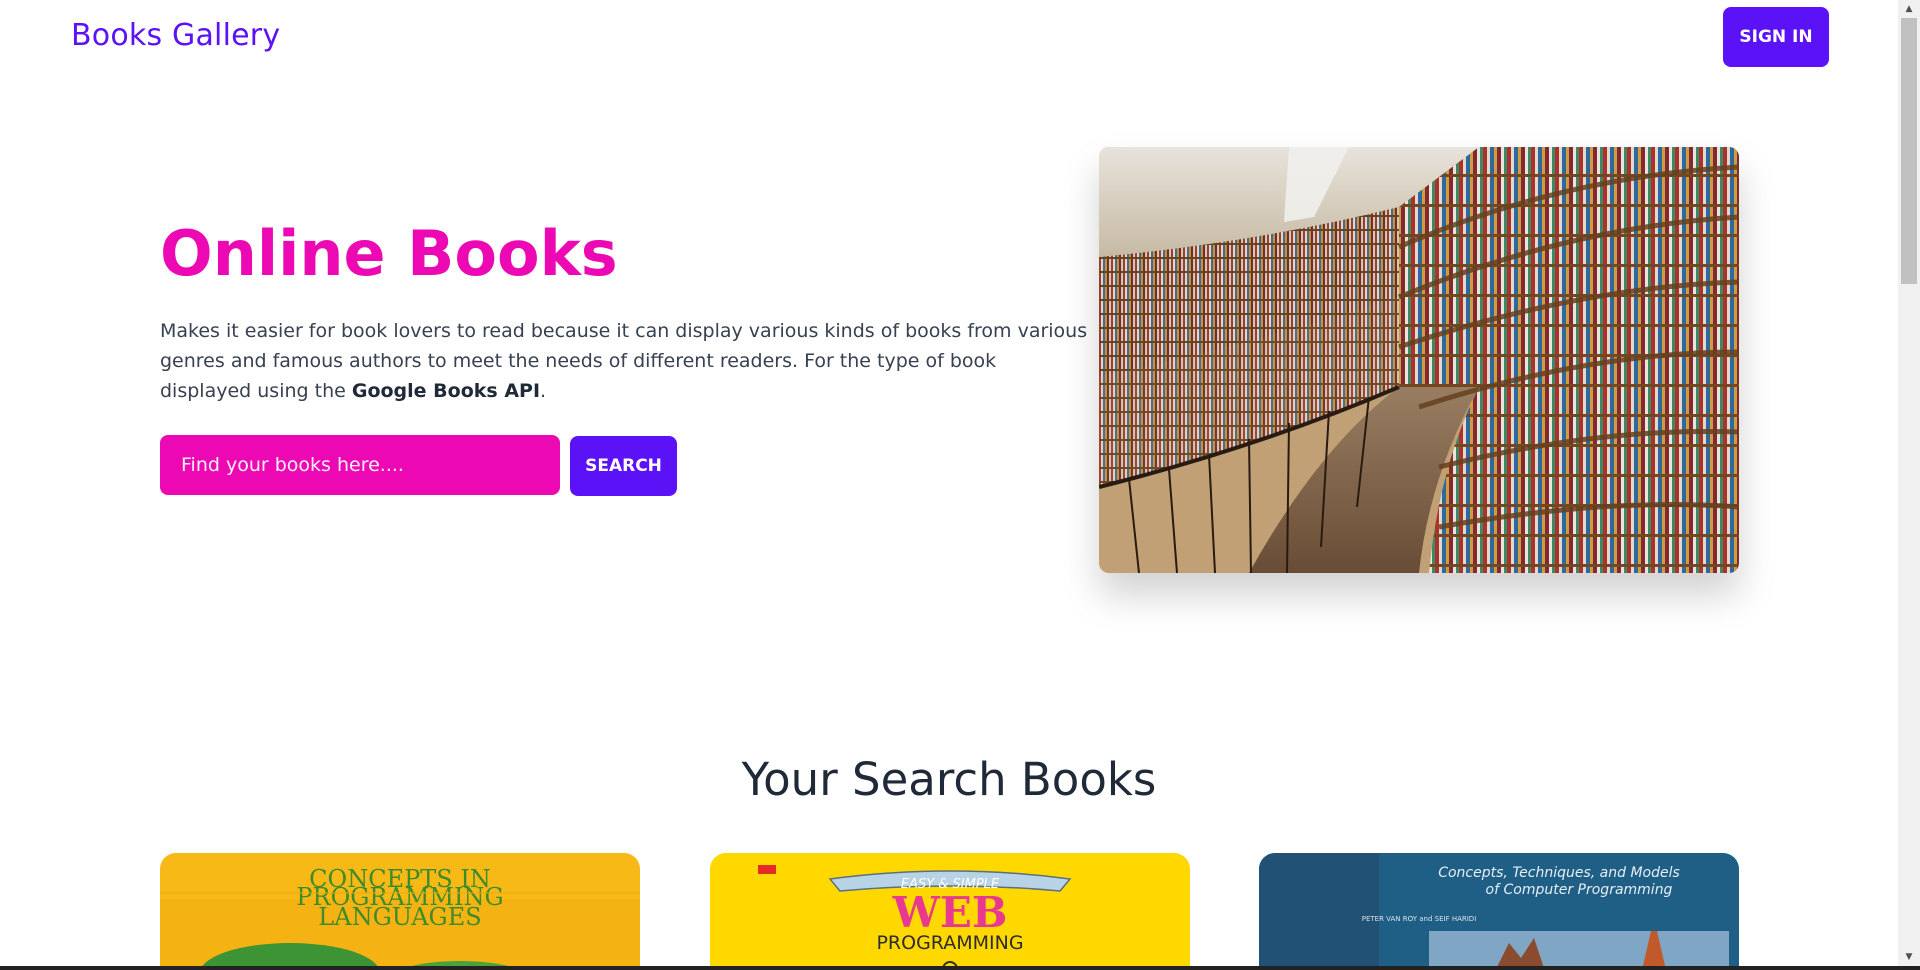  I want to click on book-cover-line: PROGRAMMING, so click(949, 943).